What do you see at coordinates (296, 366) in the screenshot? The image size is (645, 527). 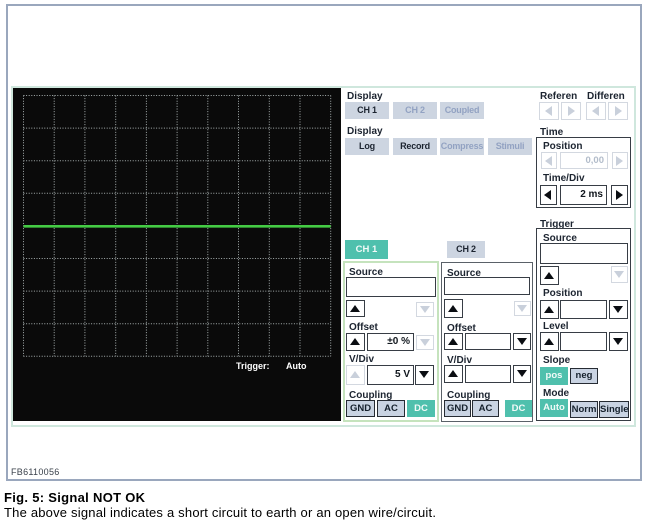 I see `svg-text: Auto` at bounding box center [296, 366].